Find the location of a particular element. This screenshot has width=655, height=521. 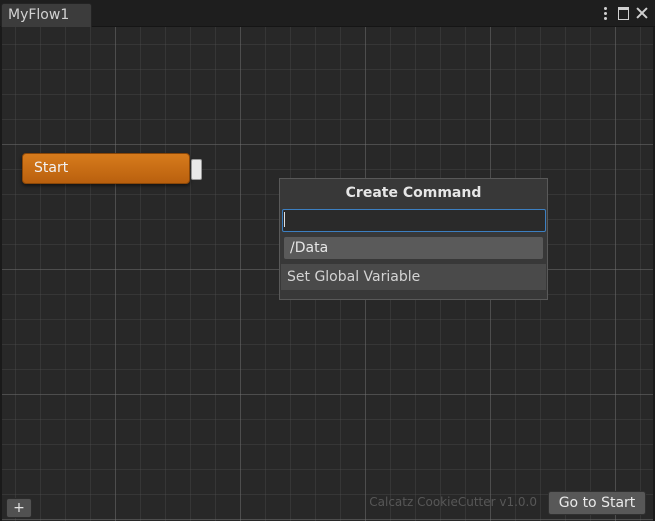

kebab-menu-icon is located at coordinates (605, 13).